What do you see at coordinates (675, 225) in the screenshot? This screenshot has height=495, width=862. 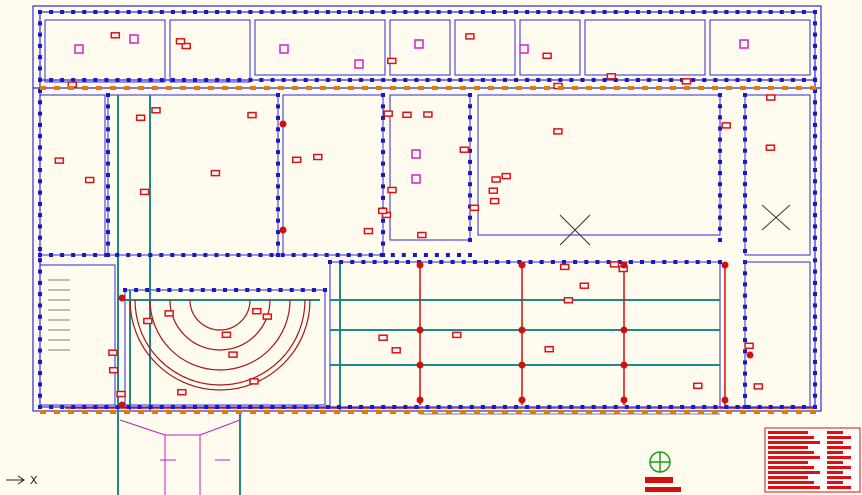 I see `section-cross-icon` at bounding box center [675, 225].